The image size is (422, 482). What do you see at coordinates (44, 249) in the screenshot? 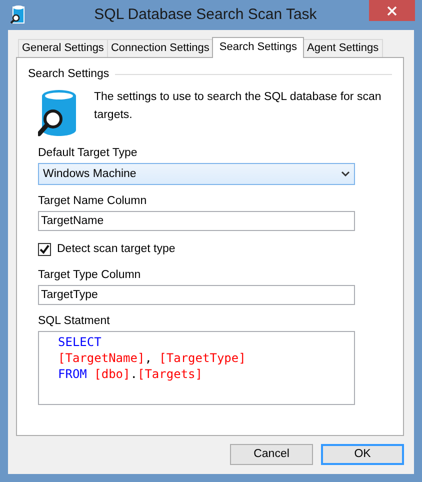
I see `checkbox` at bounding box center [44, 249].